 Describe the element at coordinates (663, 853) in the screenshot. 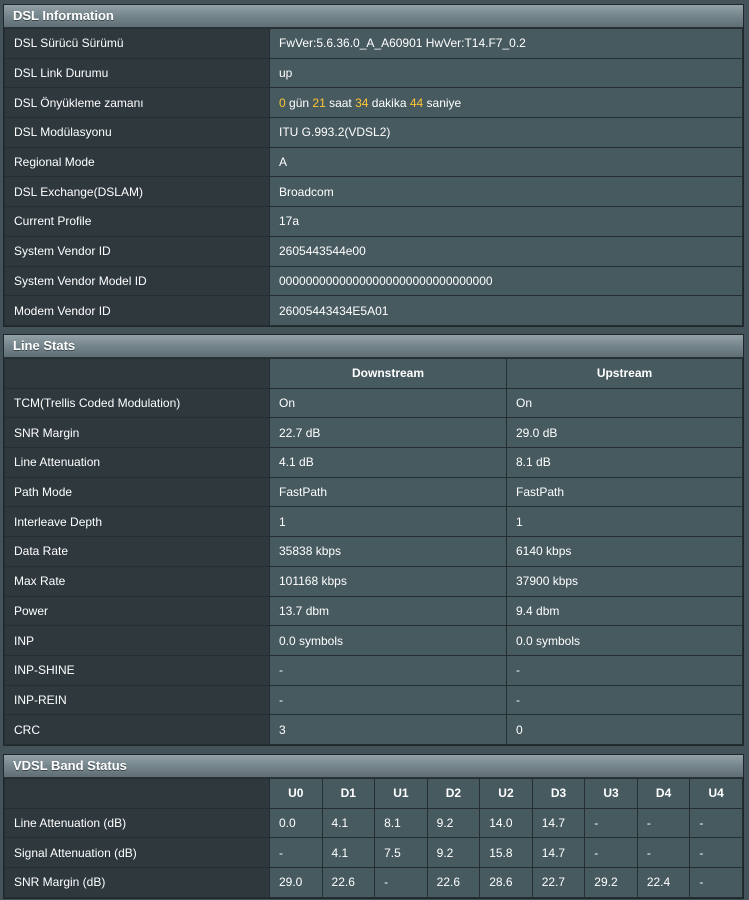

I see `band-value-d4: -` at that location.